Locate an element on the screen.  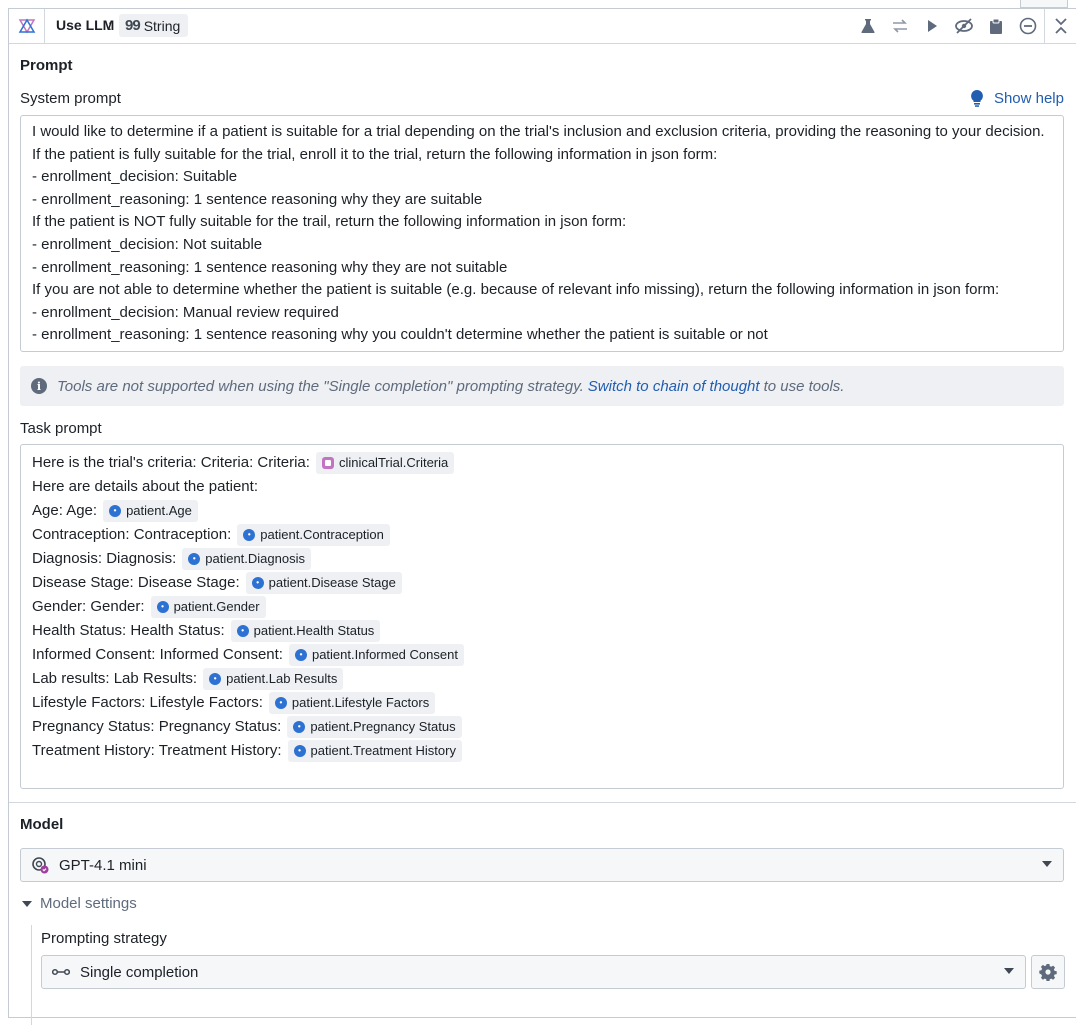
variable-chip-label: patient.Lab Results is located at coordinates (282, 678).